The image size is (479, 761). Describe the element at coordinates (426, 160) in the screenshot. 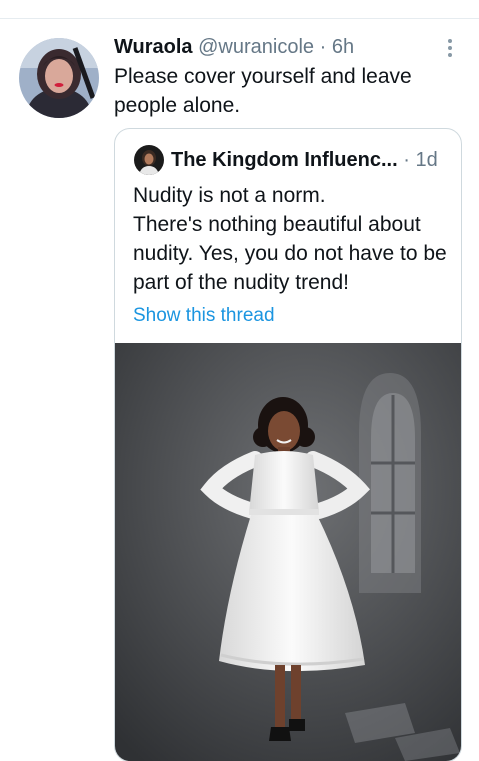

I see `quoted-tweet-time: 1d` at that location.